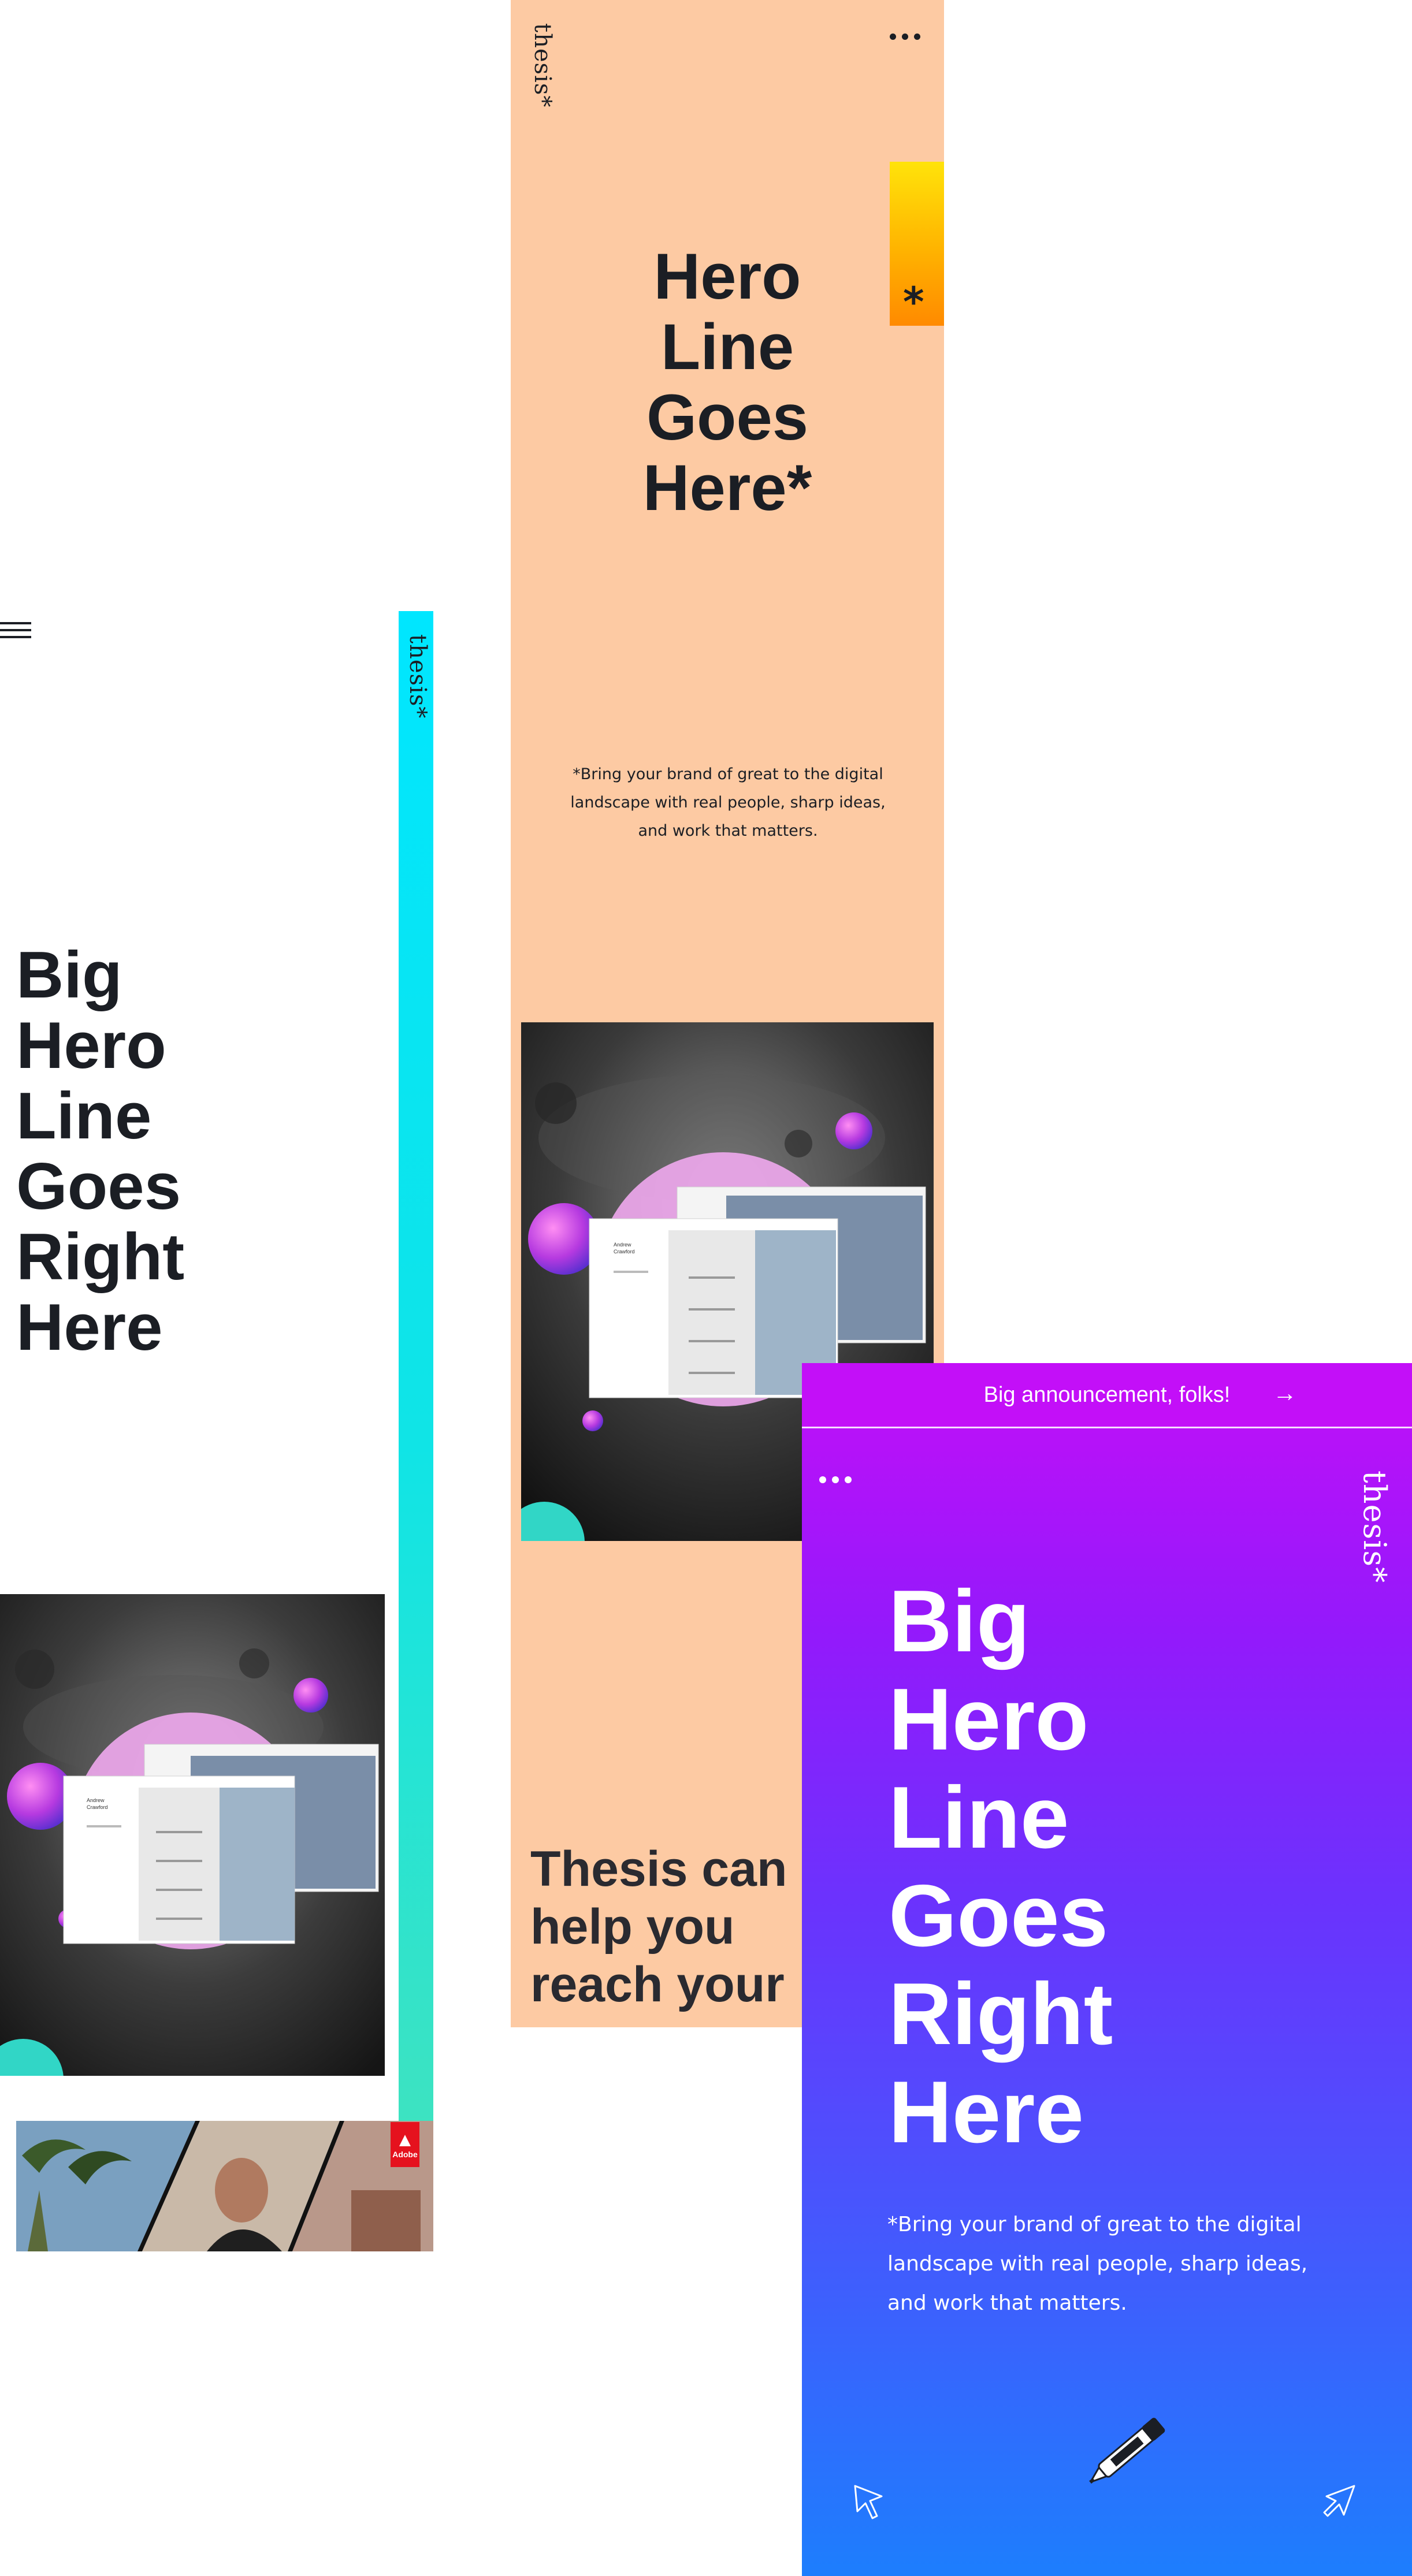 The width and height of the screenshot is (1412, 2576). I want to click on right-hero-title: Big Hero Line Goes Right Here, so click(1001, 1867).